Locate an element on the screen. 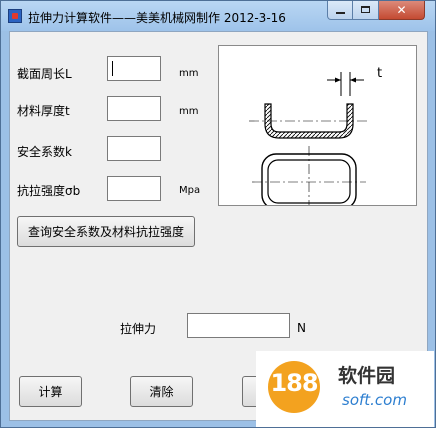 Image resolution: width=436 pixels, height=428 pixels. close-icon: ✕ is located at coordinates (401, 10).